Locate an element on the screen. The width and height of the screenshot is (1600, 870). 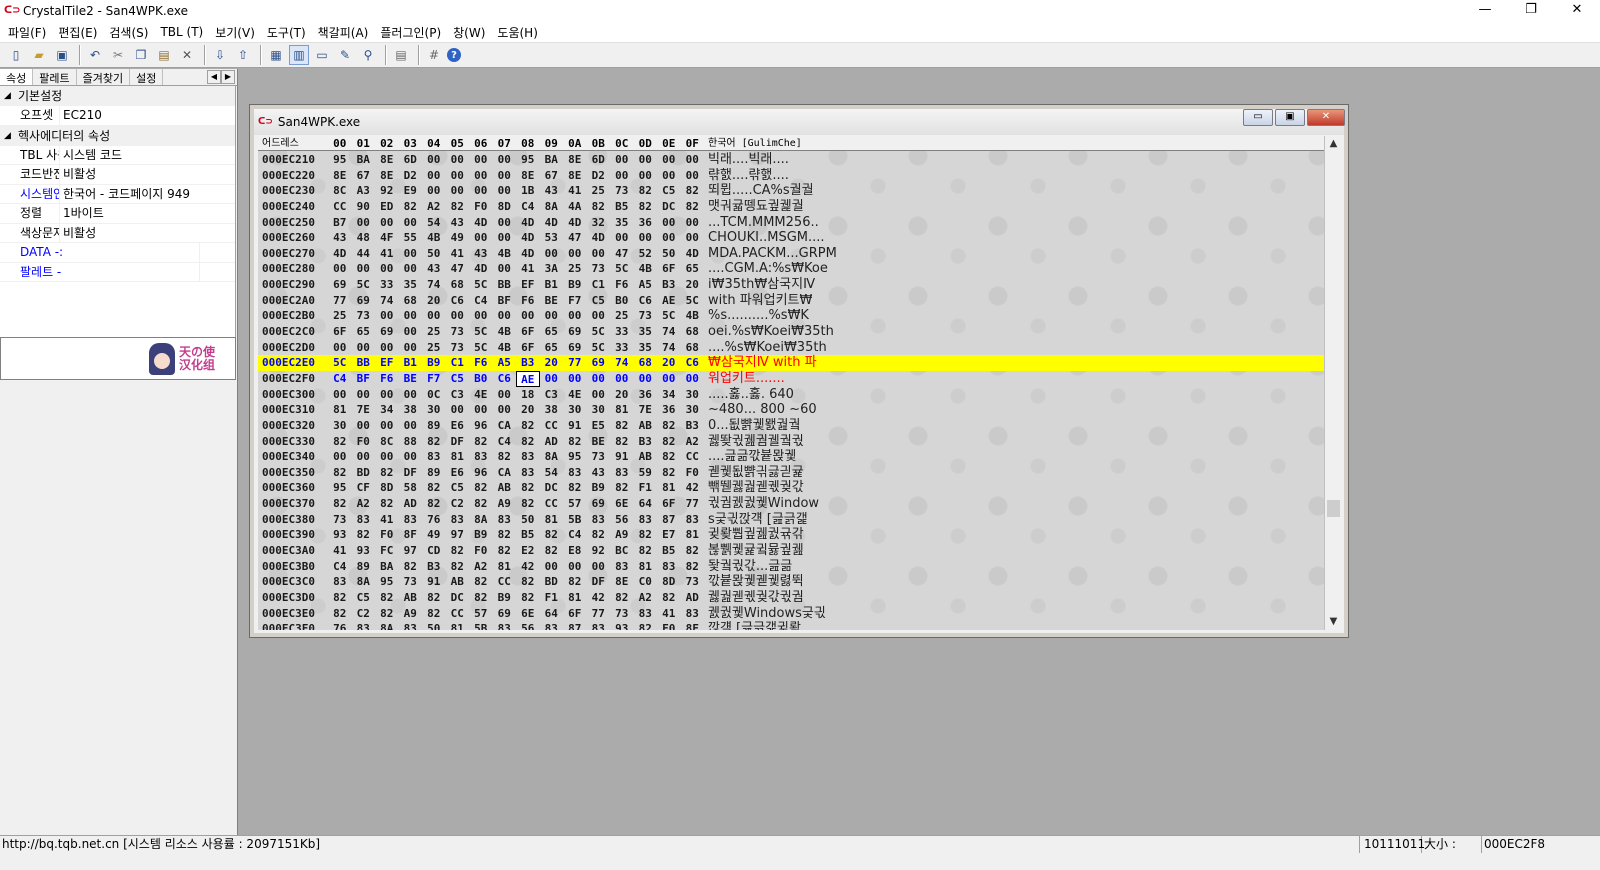
hex-byte: 89 is located at coordinates (434, 473).